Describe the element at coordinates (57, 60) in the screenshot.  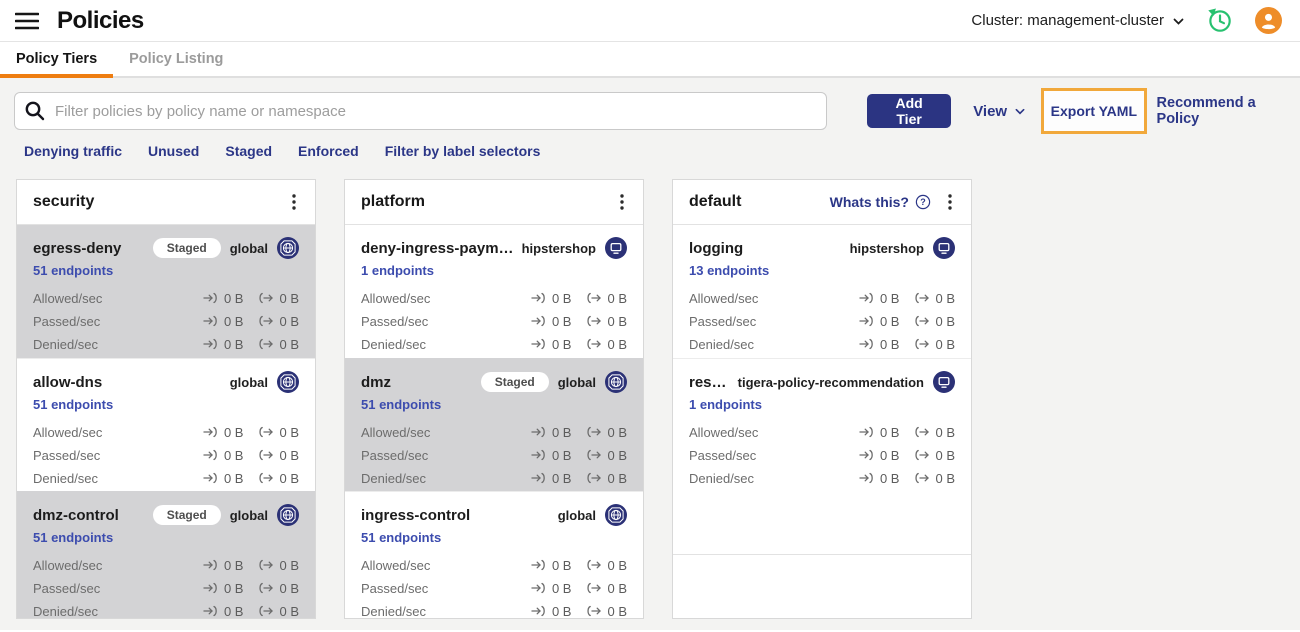
I see `tab-policy-tiers: Policy Tiers` at that location.